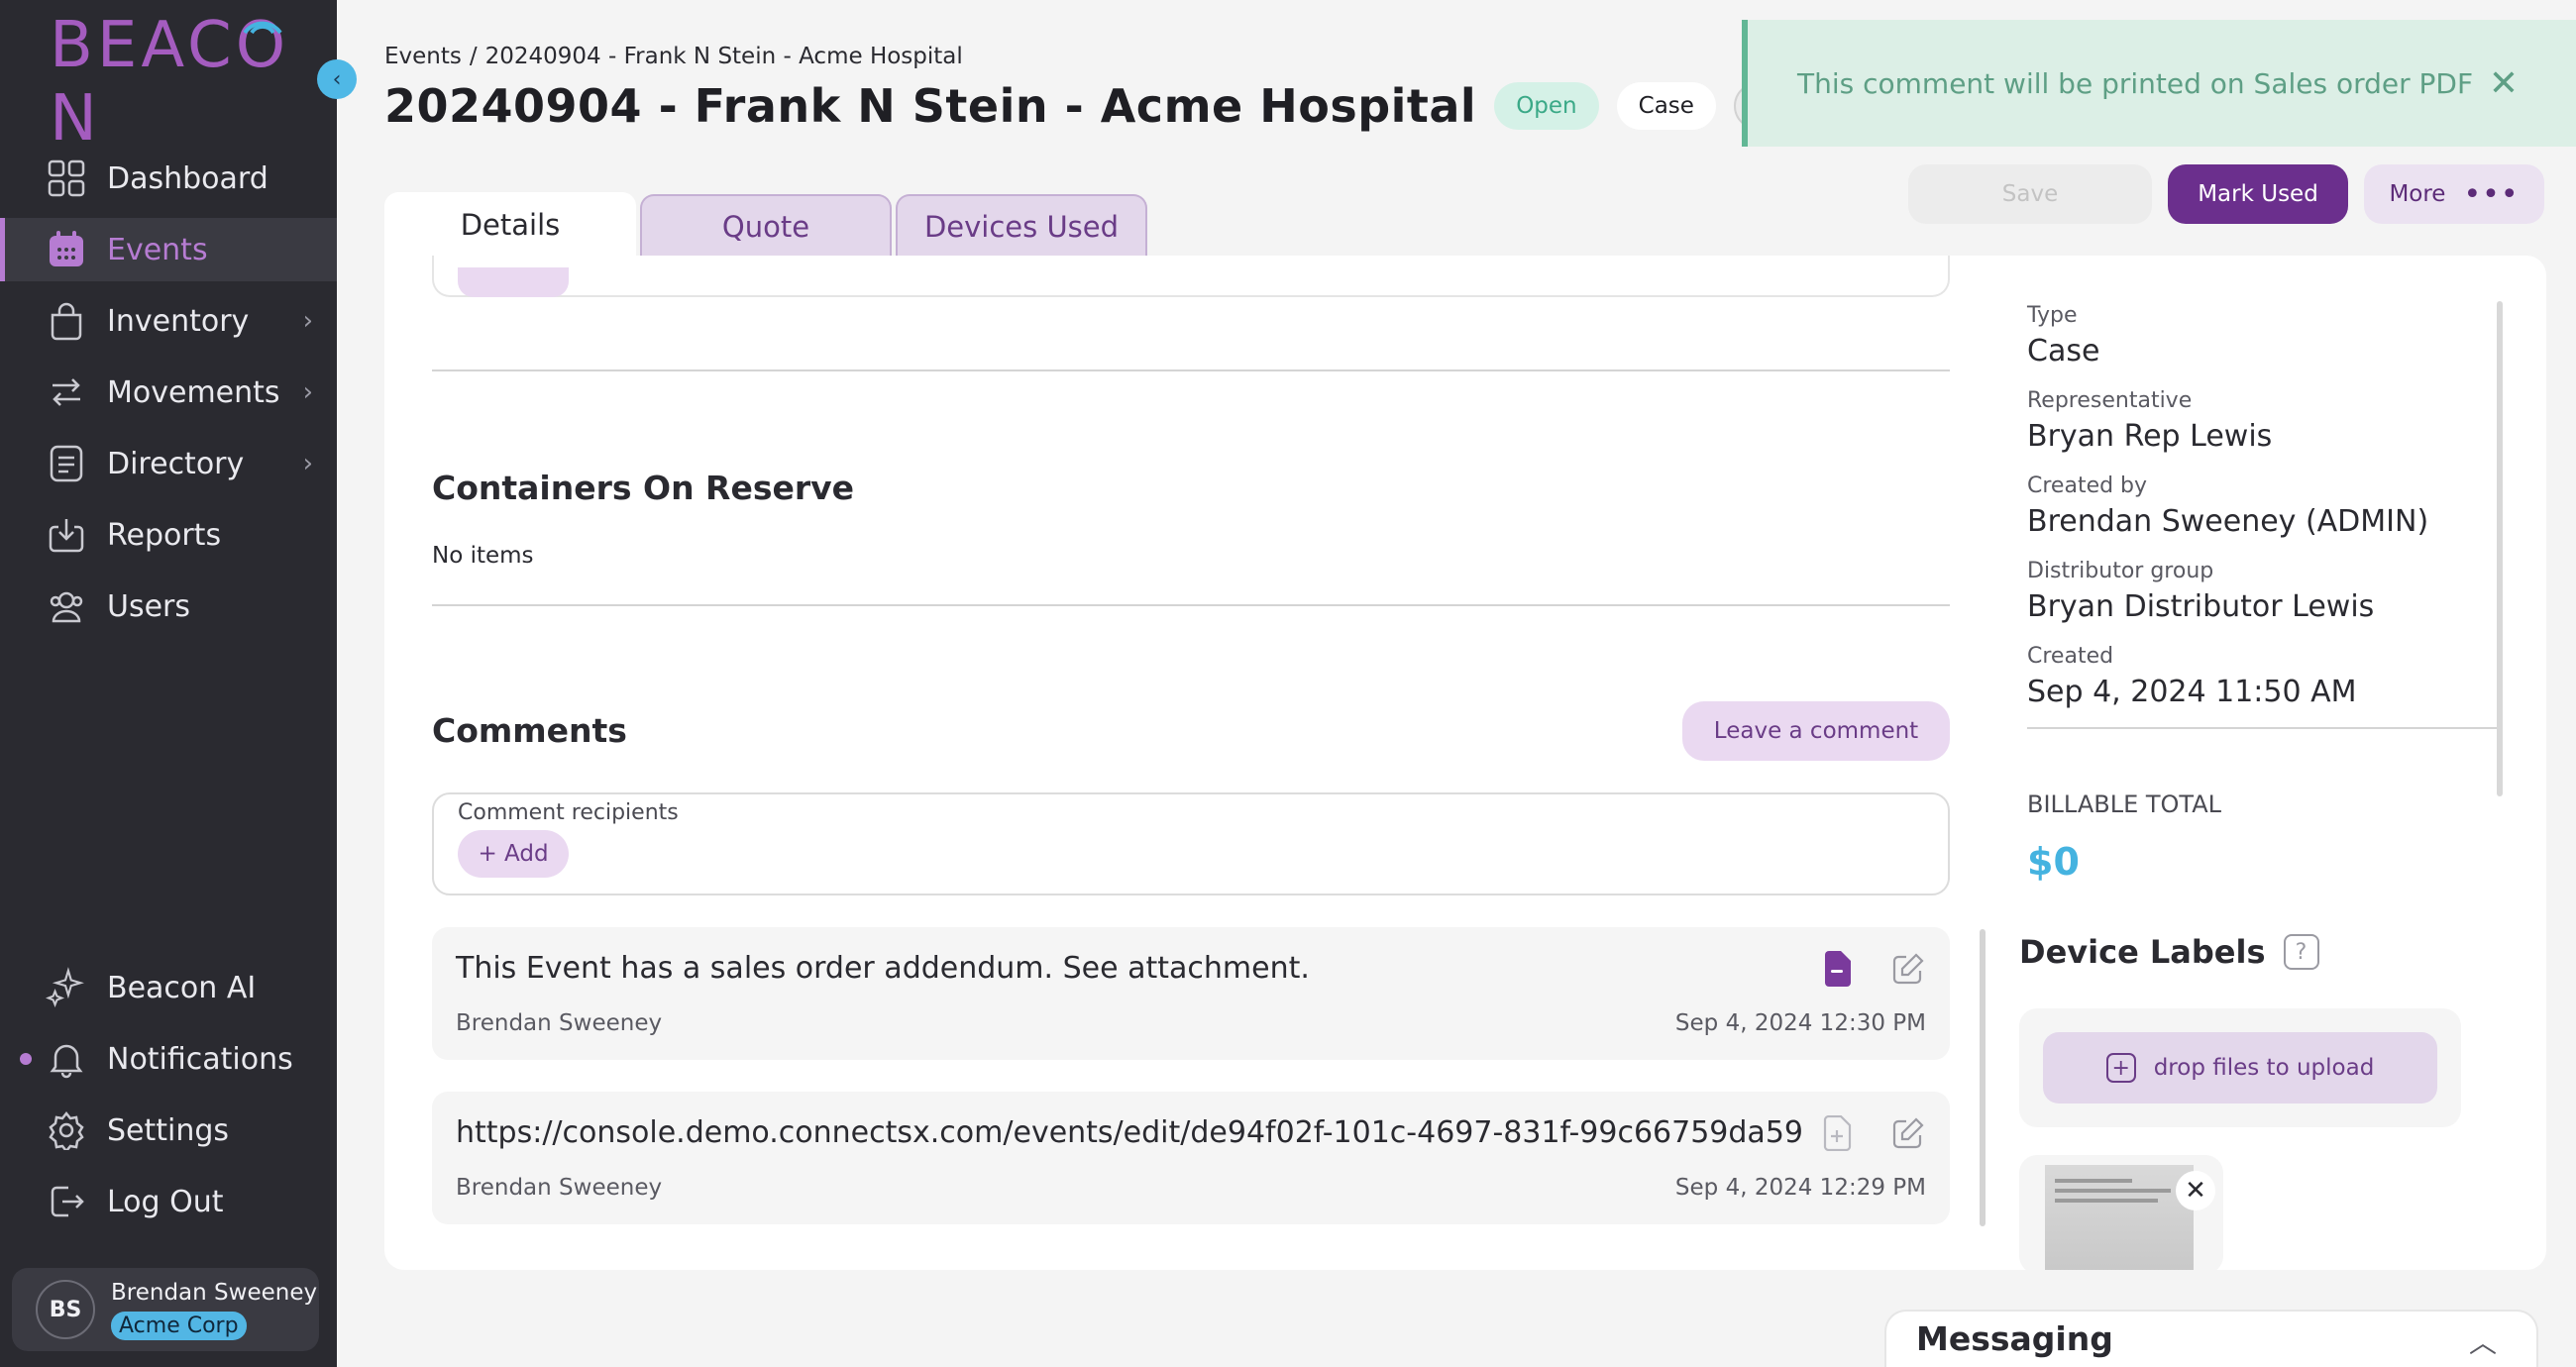 Image resolution: width=2576 pixels, height=1367 pixels. What do you see at coordinates (1191, 843) in the screenshot?
I see `comment-recipients-field: Comment recipients + Add` at bounding box center [1191, 843].